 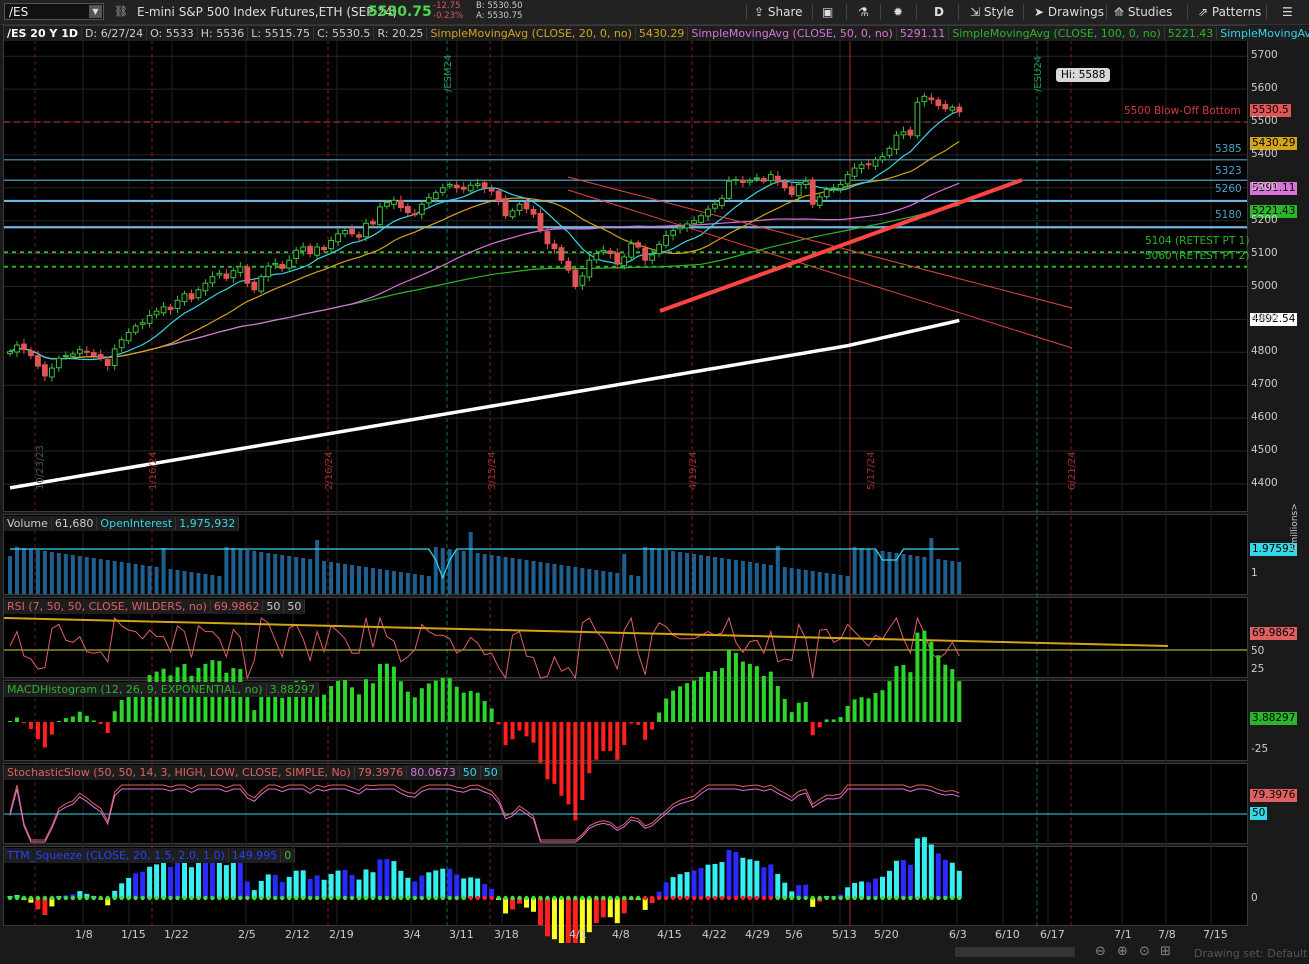 What do you see at coordinates (133, 934) in the screenshot?
I see `date-tick-1/15: 1/15` at bounding box center [133, 934].